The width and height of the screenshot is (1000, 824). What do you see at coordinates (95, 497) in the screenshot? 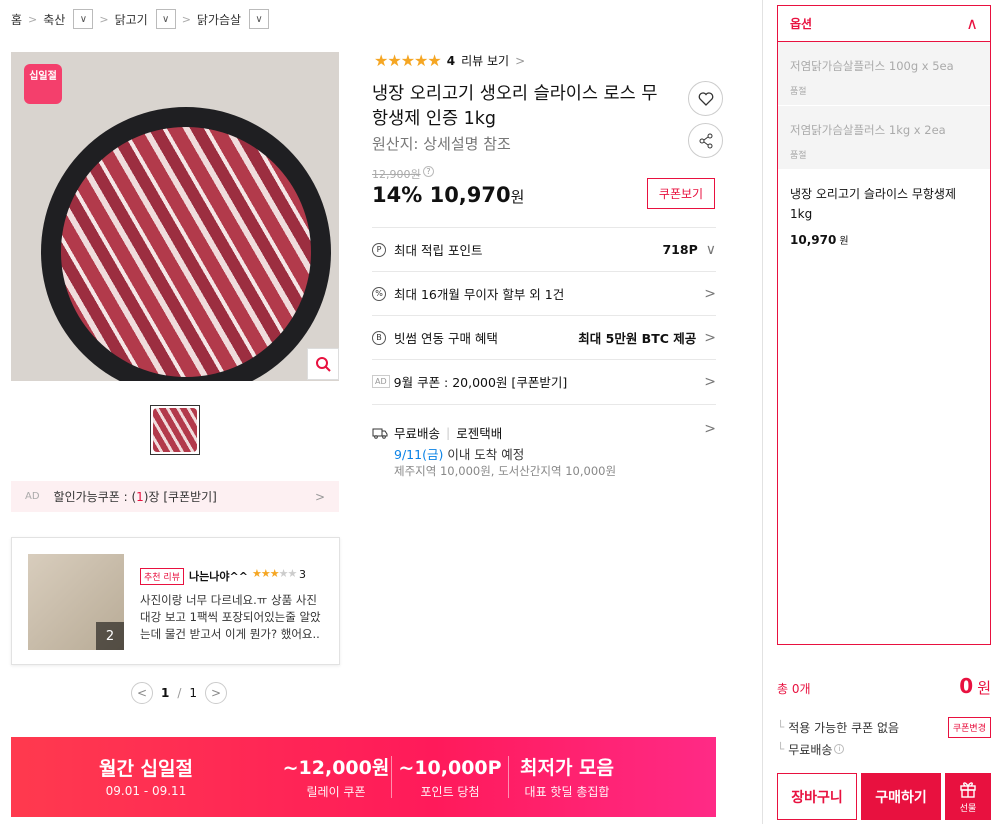
I see `ad-coupon-prefix: 할인가능쿠폰 : (` at bounding box center [95, 497].